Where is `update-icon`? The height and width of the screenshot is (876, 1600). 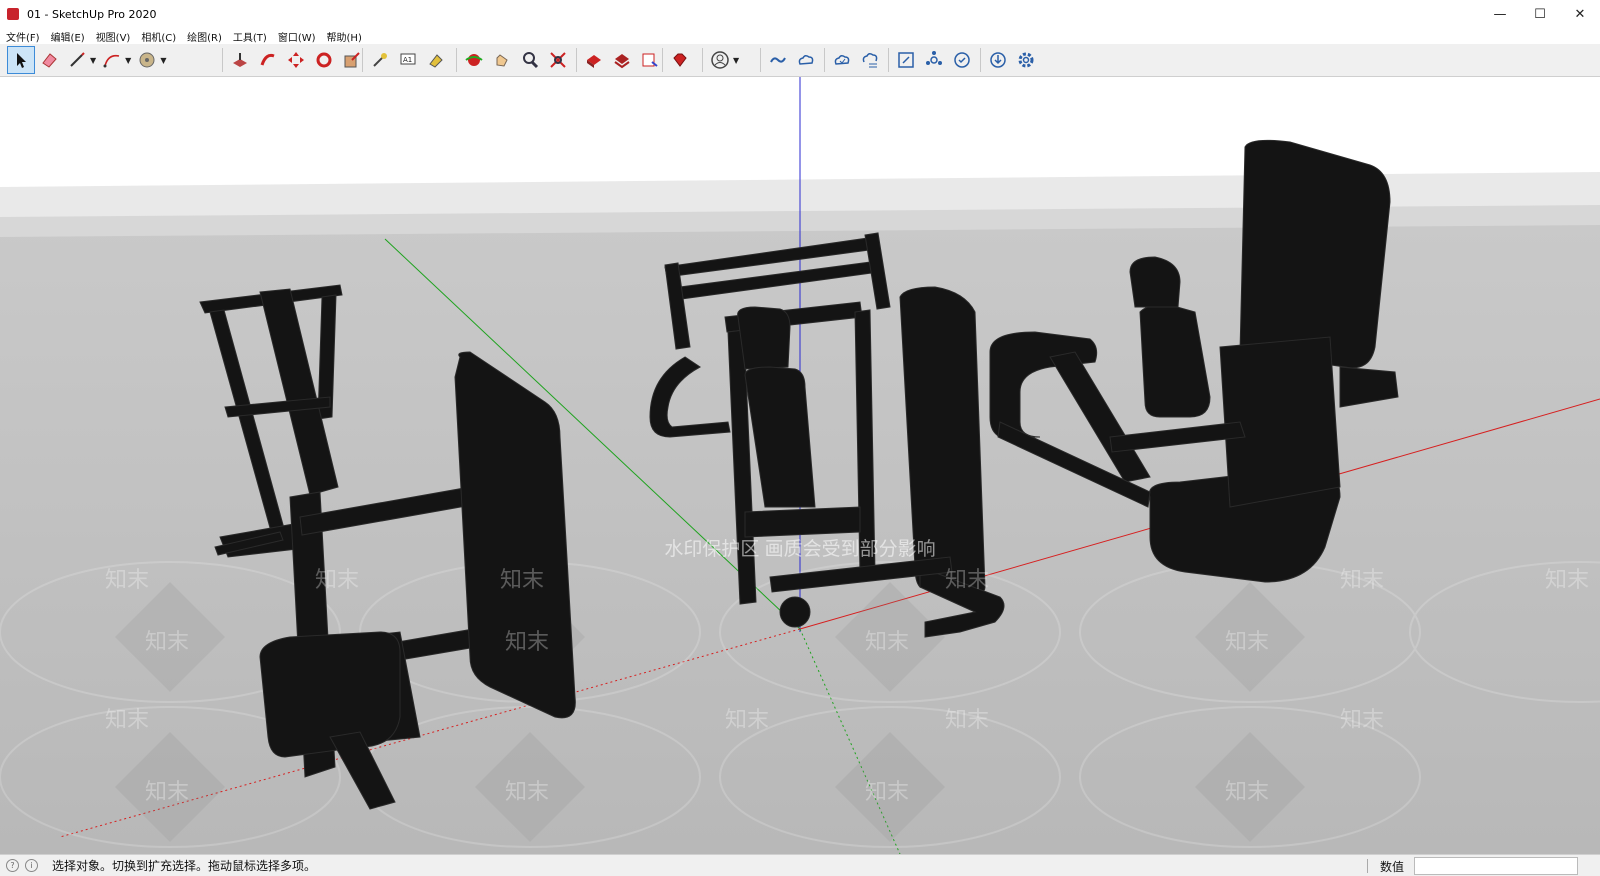
update-icon is located at coordinates (962, 60).